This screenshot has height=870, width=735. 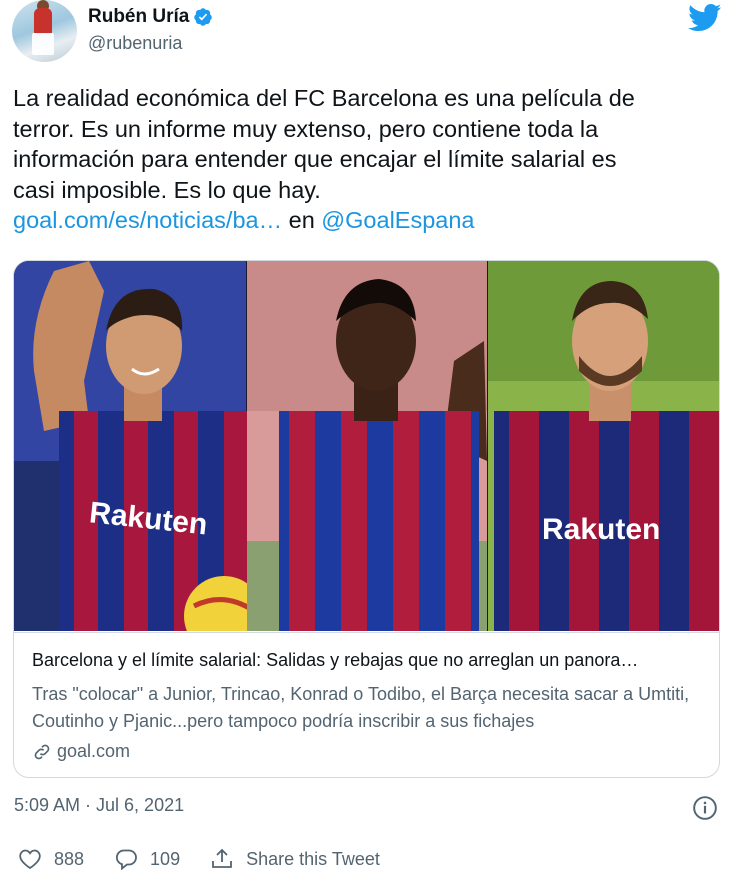 I want to click on reply-count: 109, so click(x=165, y=858).